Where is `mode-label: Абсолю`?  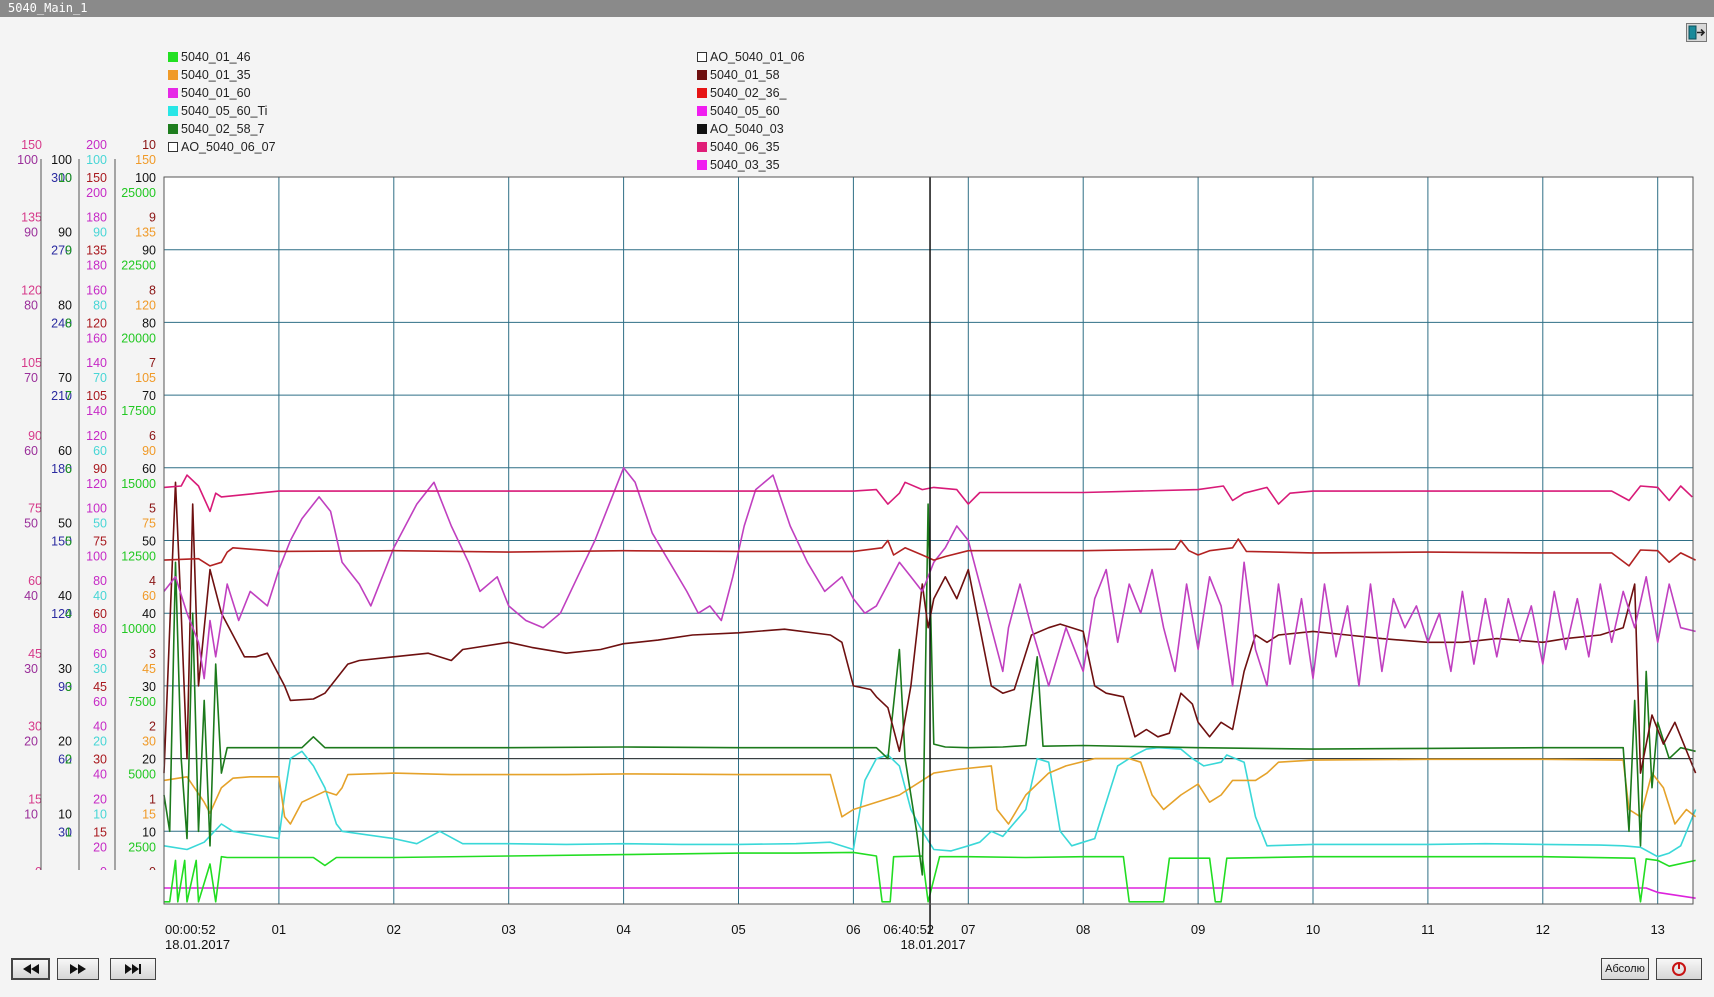
mode-label: Абсолю is located at coordinates (1625, 969).